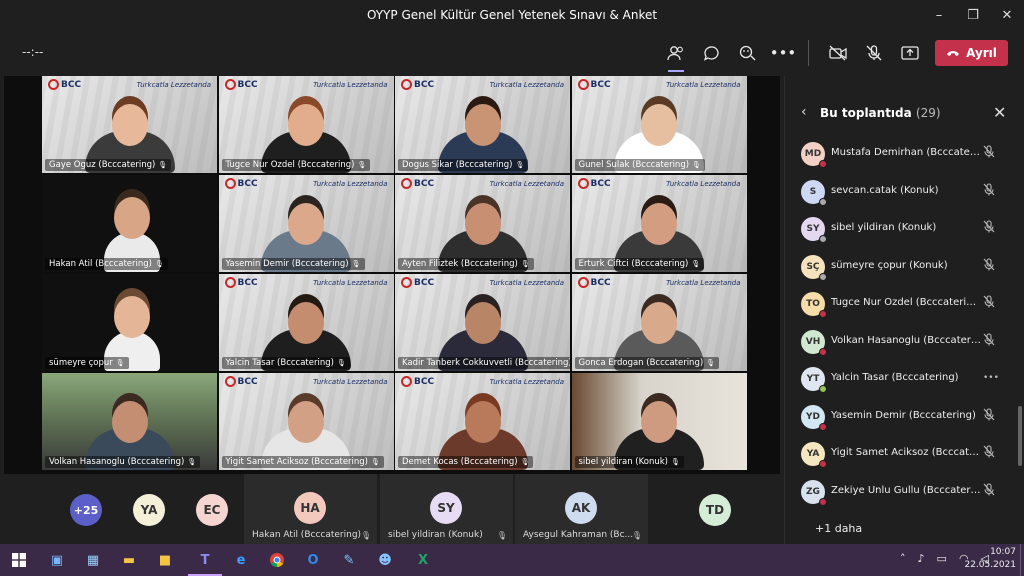 This screenshot has width=1024, height=576. Describe the element at coordinates (446, 508) in the screenshot. I see `strip-avatar: SY` at that location.